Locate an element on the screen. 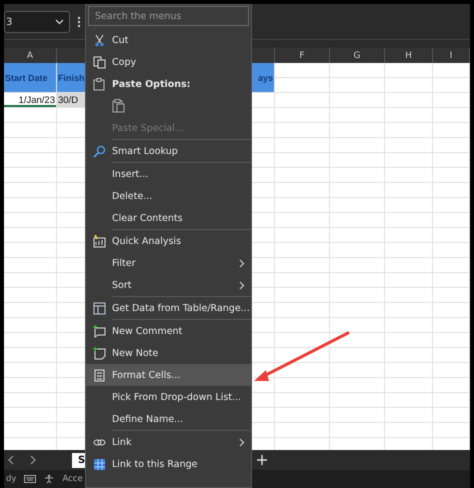 This screenshot has height=488, width=474. add-sheet-icon is located at coordinates (262, 460).